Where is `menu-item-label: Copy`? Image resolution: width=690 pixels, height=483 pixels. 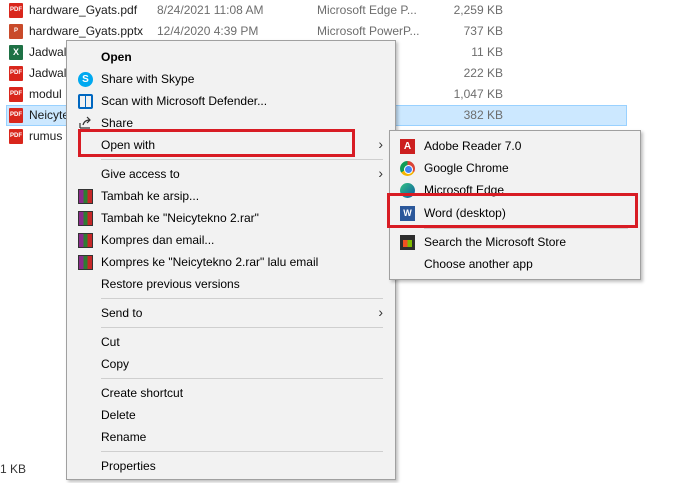 menu-item-label: Copy is located at coordinates (115, 364).